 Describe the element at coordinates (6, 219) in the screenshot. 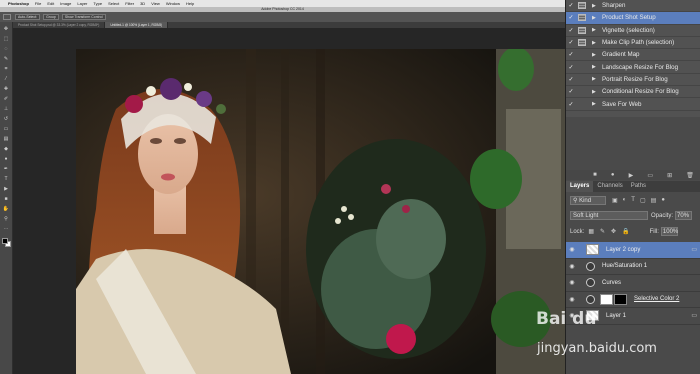

I see `zoom-tool-icon: ⚲` at that location.